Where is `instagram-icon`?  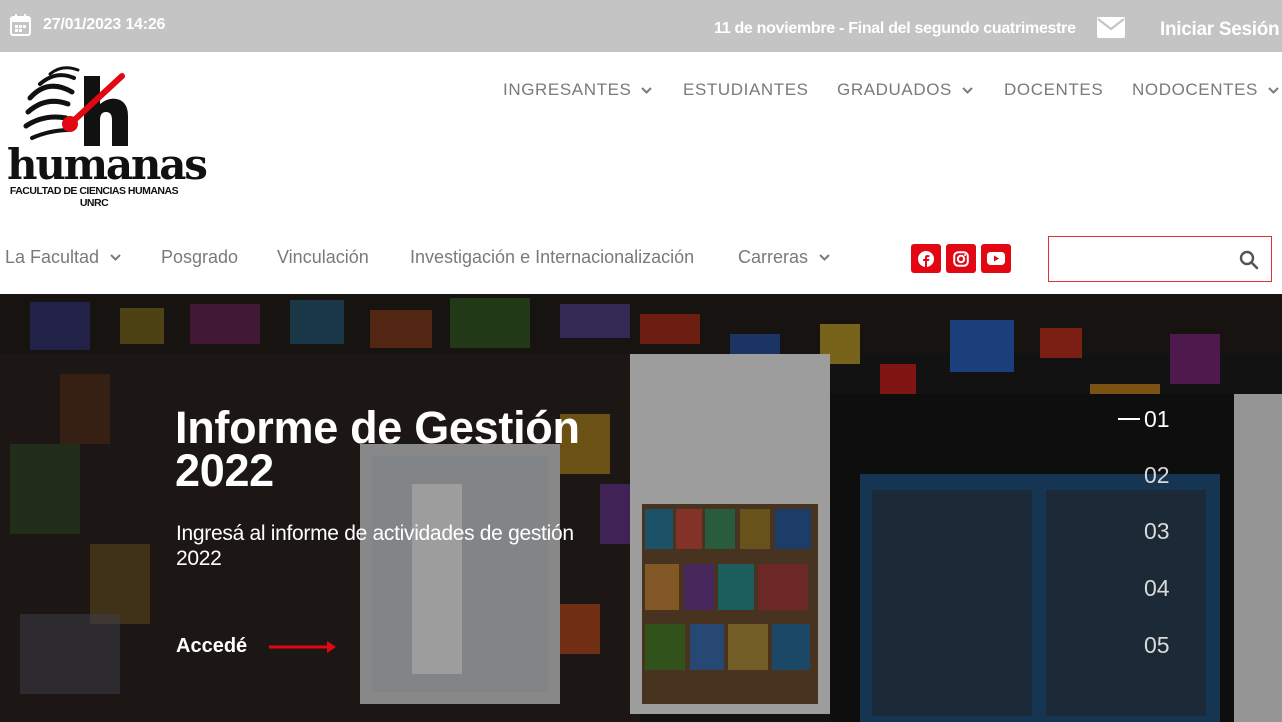
instagram-icon is located at coordinates (961, 258).